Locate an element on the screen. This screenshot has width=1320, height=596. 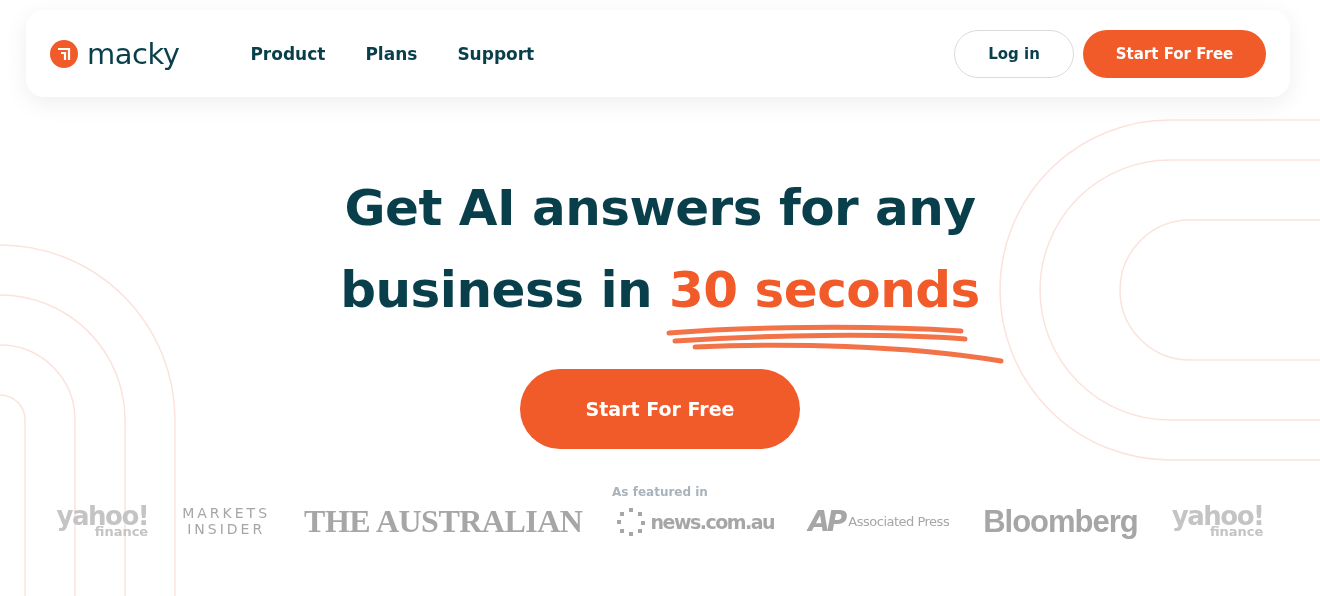
brand-name: macky is located at coordinates (133, 53).